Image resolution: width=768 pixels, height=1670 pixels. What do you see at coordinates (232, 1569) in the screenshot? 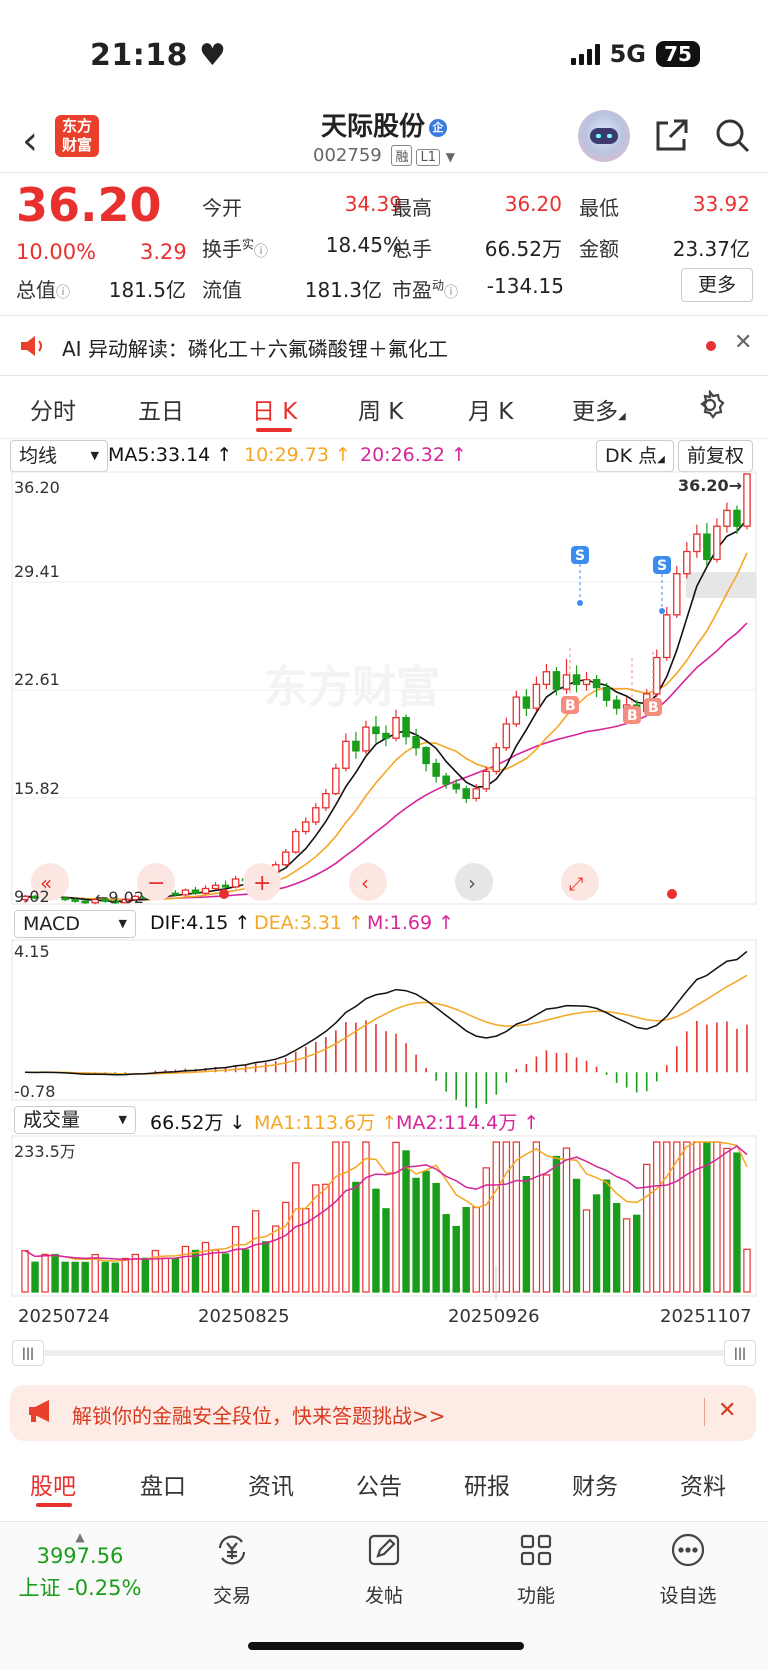
I see `nav-trade: 交易` at bounding box center [232, 1569].